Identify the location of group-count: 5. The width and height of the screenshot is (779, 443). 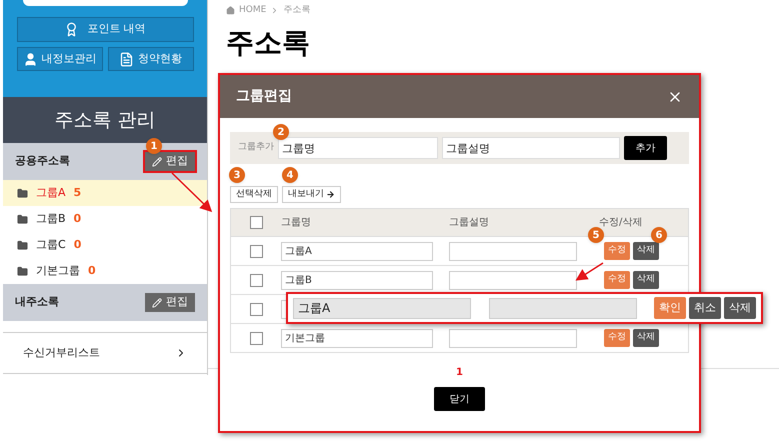
(78, 192).